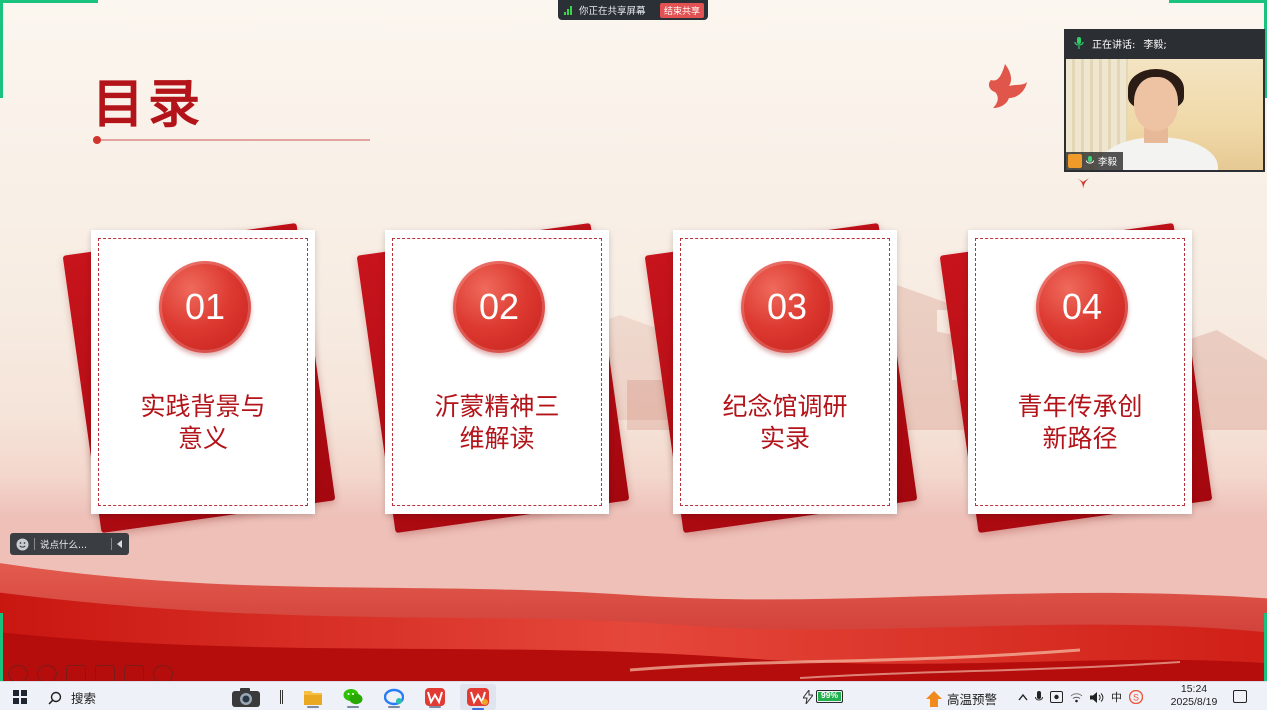  Describe the element at coordinates (1090, 159) in the screenshot. I see `microphone-icon` at that location.